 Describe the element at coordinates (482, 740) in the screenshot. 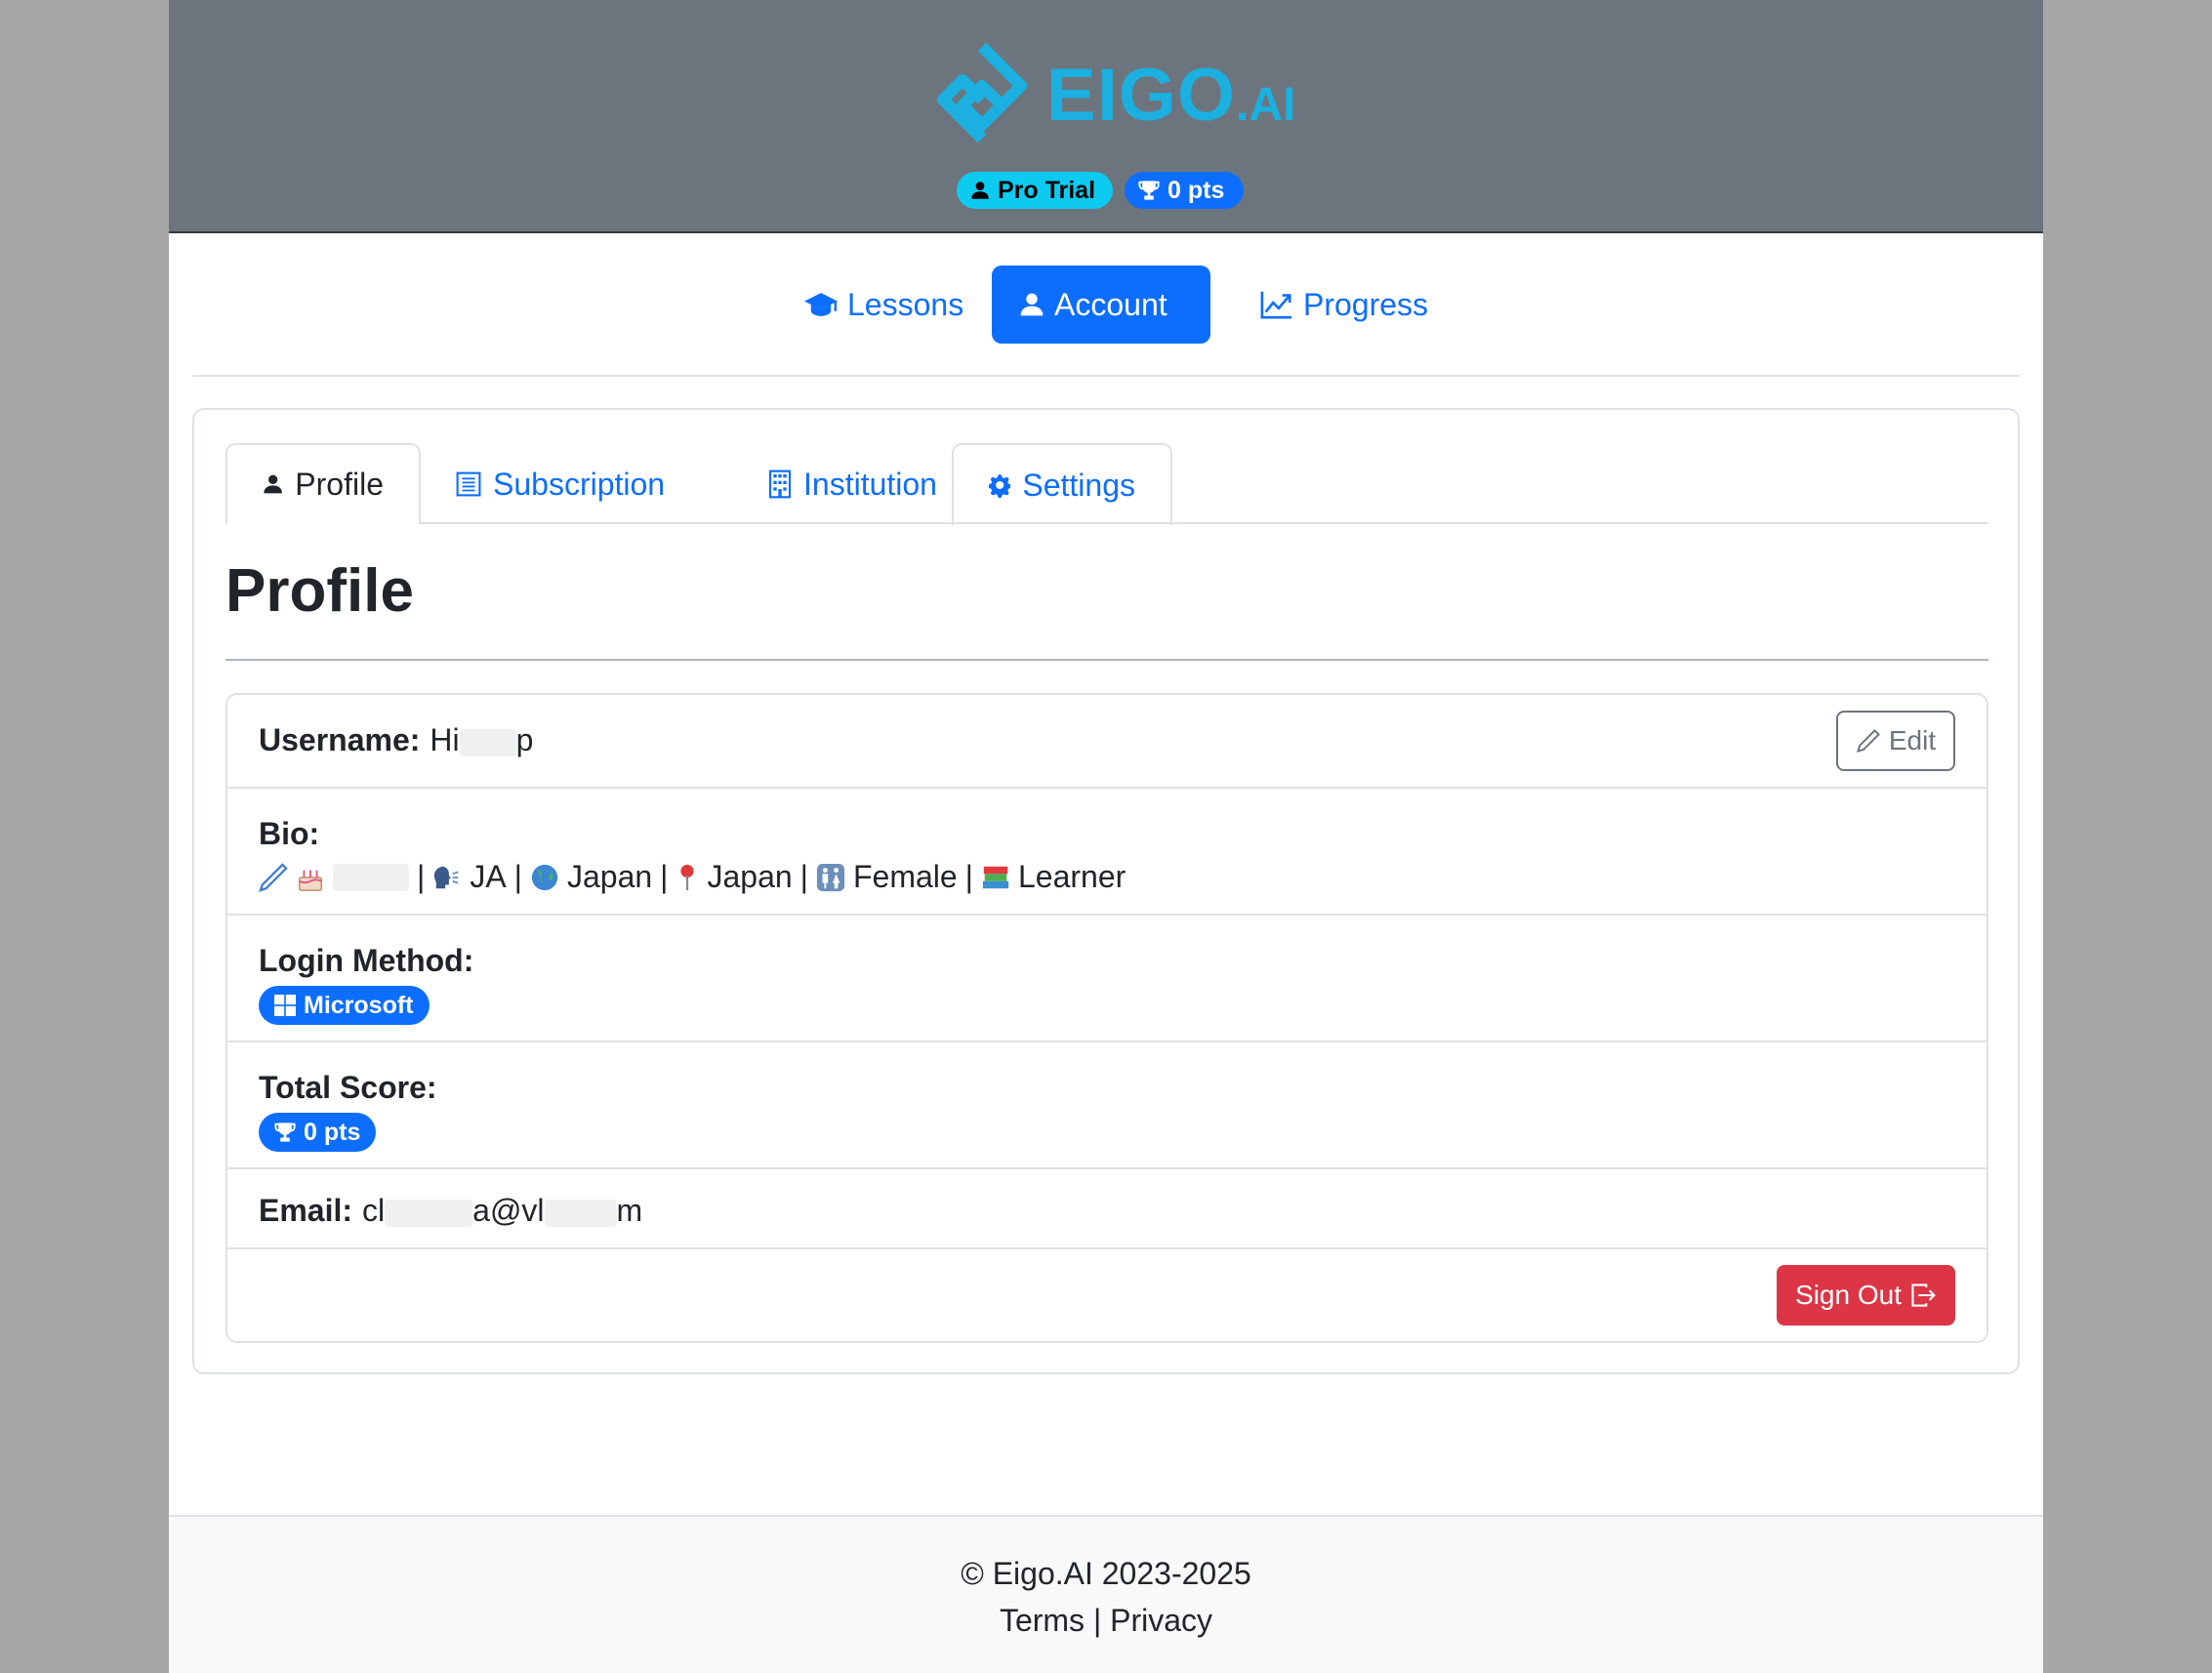

I see `username-value: Hi p` at that location.